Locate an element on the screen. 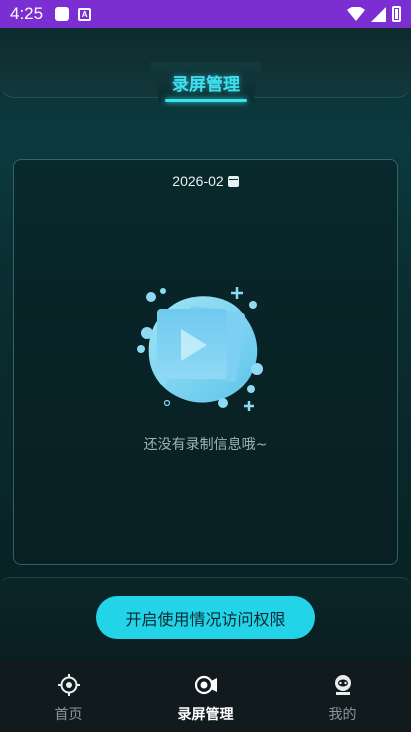  status-bar: 4:25 A is located at coordinates (205, 14).